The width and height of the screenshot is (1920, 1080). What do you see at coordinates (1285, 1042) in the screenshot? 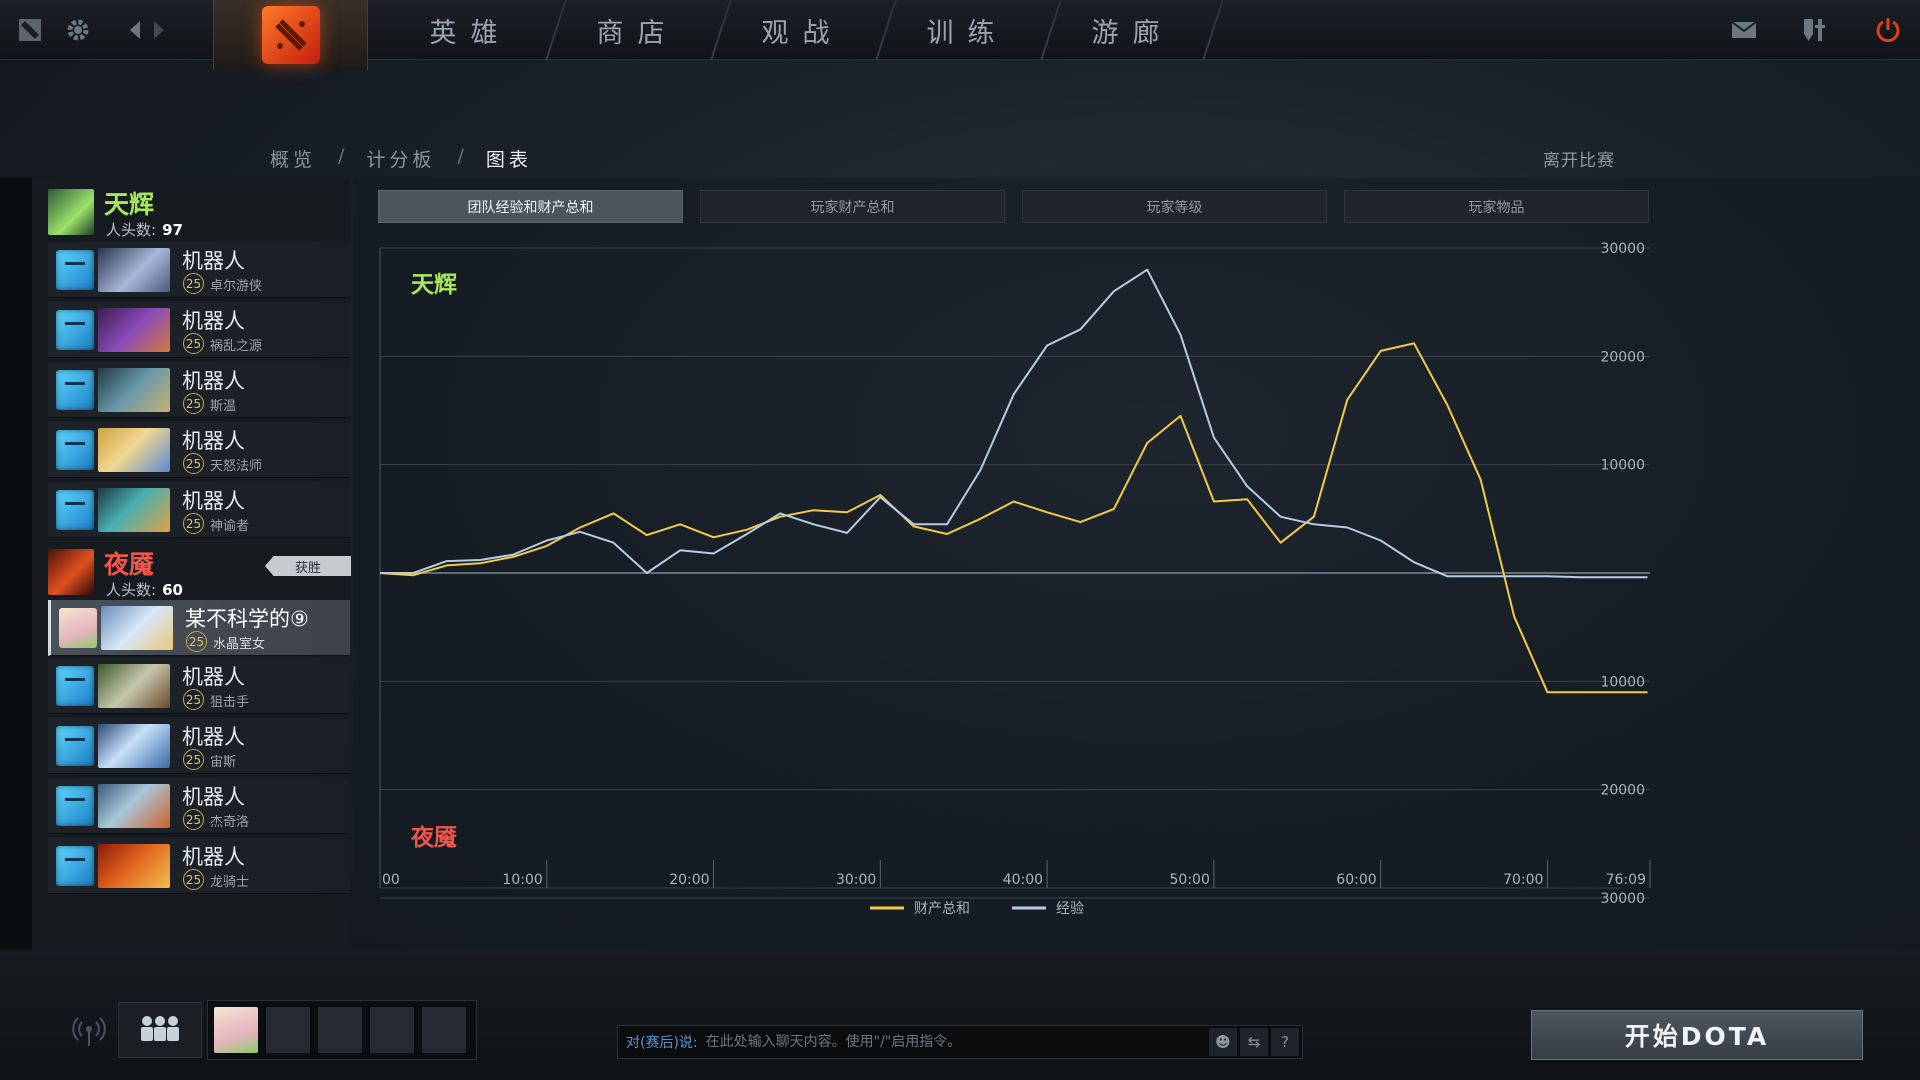
I see `help-question-icon: ?` at bounding box center [1285, 1042].